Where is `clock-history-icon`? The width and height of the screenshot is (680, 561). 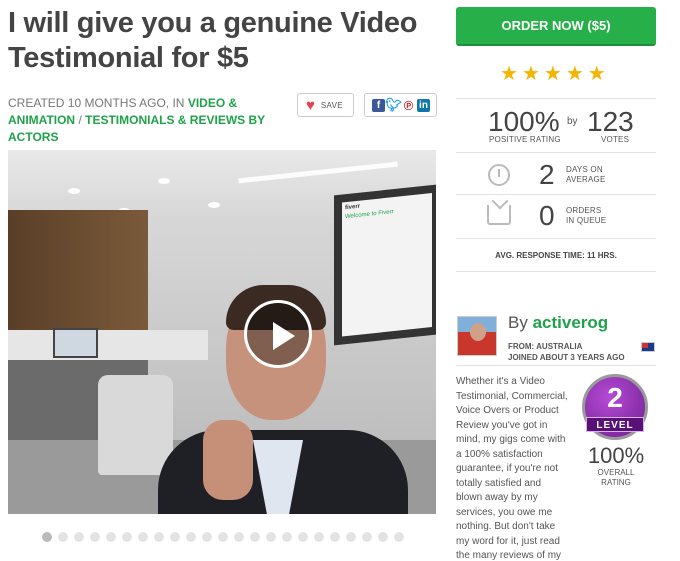 clock-history-icon is located at coordinates (499, 175).